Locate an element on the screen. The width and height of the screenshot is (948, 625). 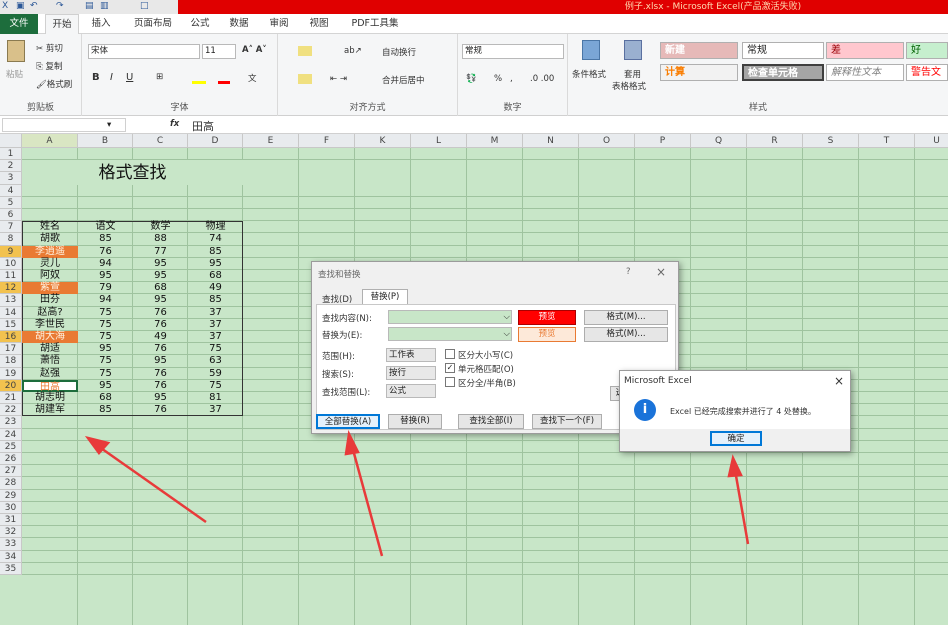
comma-button: , is located at coordinates (511, 79).